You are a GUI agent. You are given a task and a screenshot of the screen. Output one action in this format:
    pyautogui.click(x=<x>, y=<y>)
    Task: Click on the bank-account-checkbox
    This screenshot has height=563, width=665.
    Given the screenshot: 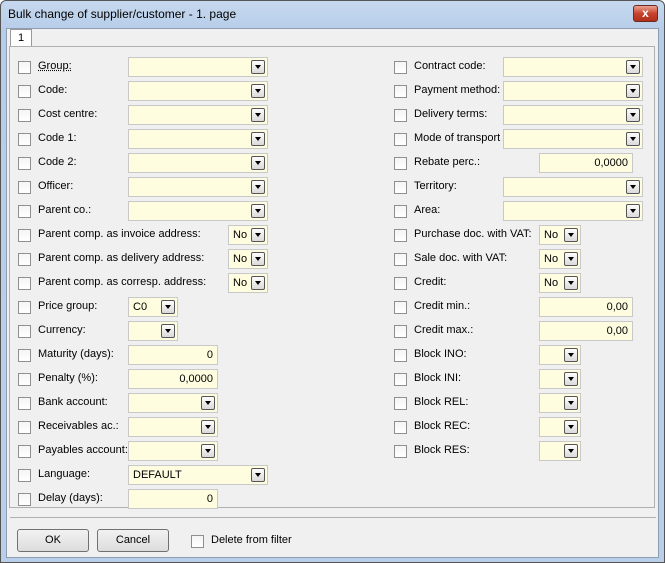 What is the action you would take?
    pyautogui.click(x=24, y=403)
    